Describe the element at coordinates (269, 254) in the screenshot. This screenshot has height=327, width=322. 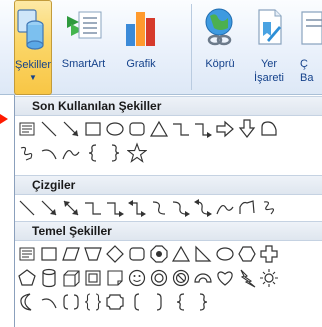
I see `cross-shape-icon` at that location.